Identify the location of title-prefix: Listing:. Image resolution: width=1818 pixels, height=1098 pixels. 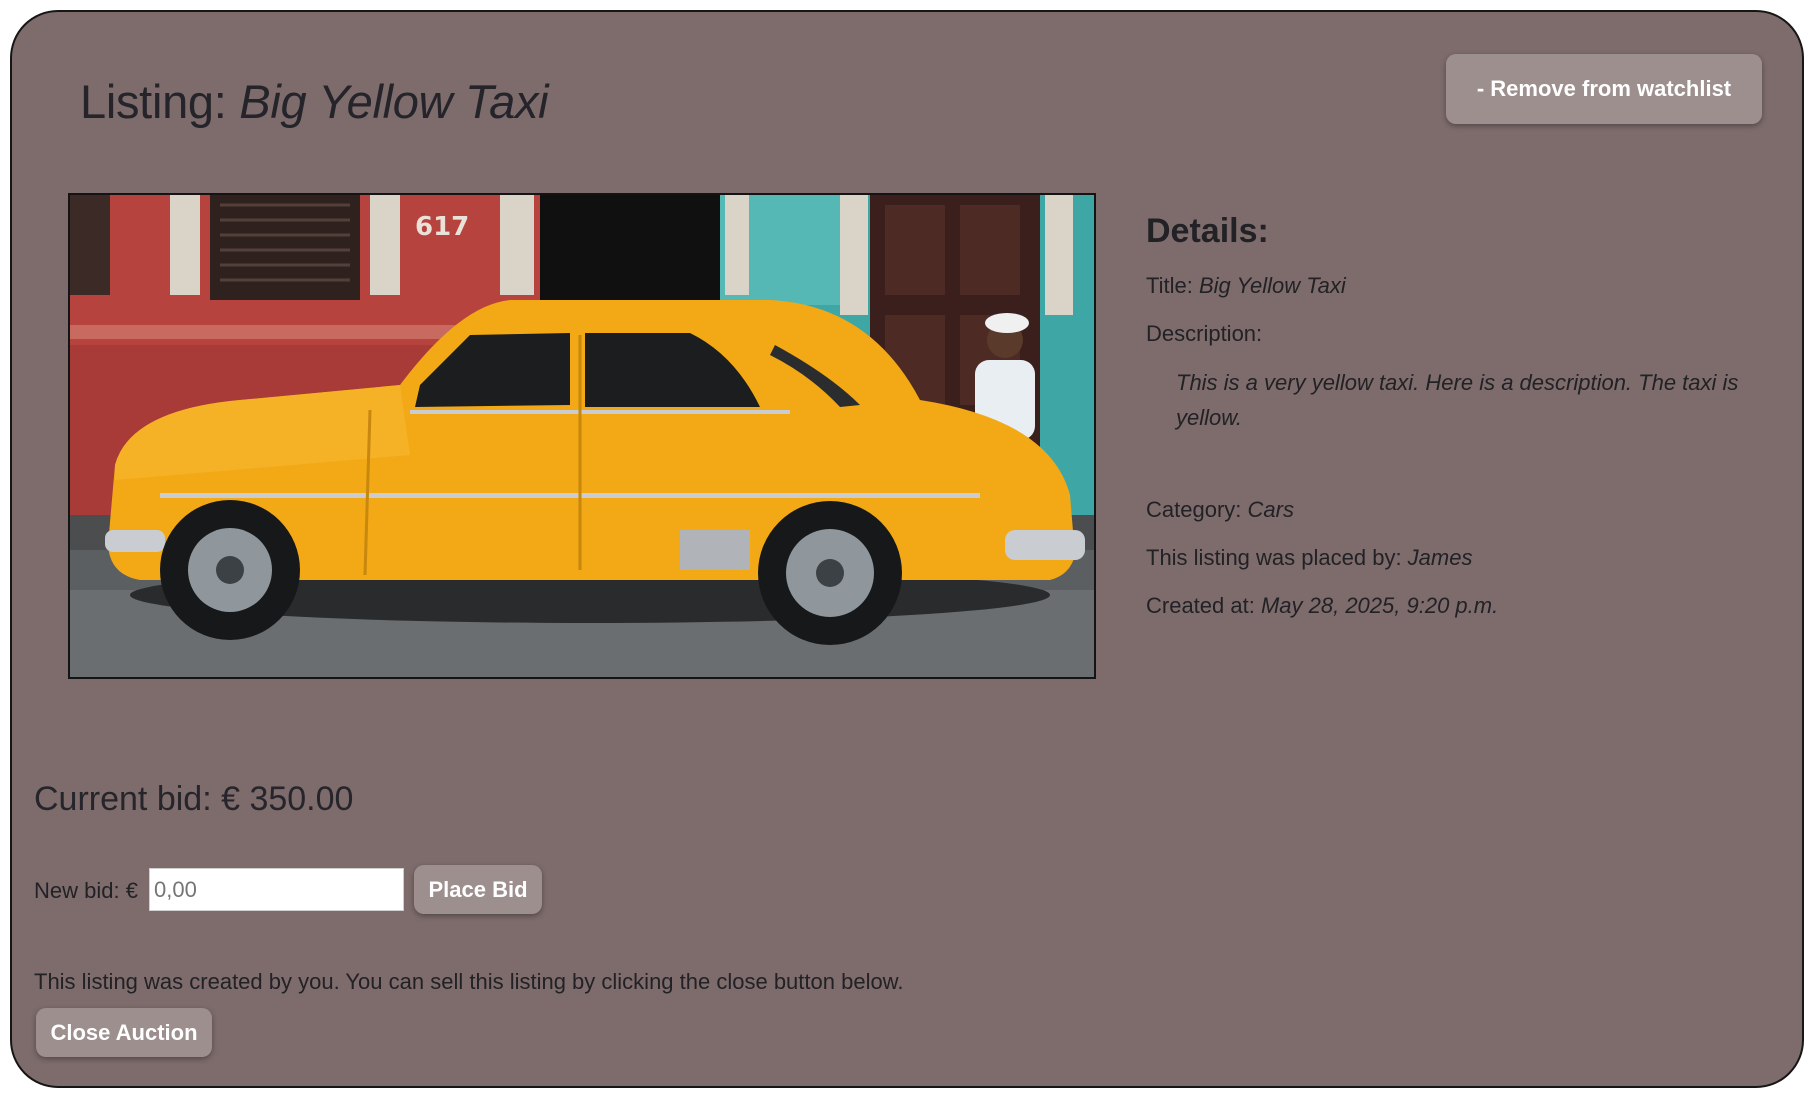
(160, 101).